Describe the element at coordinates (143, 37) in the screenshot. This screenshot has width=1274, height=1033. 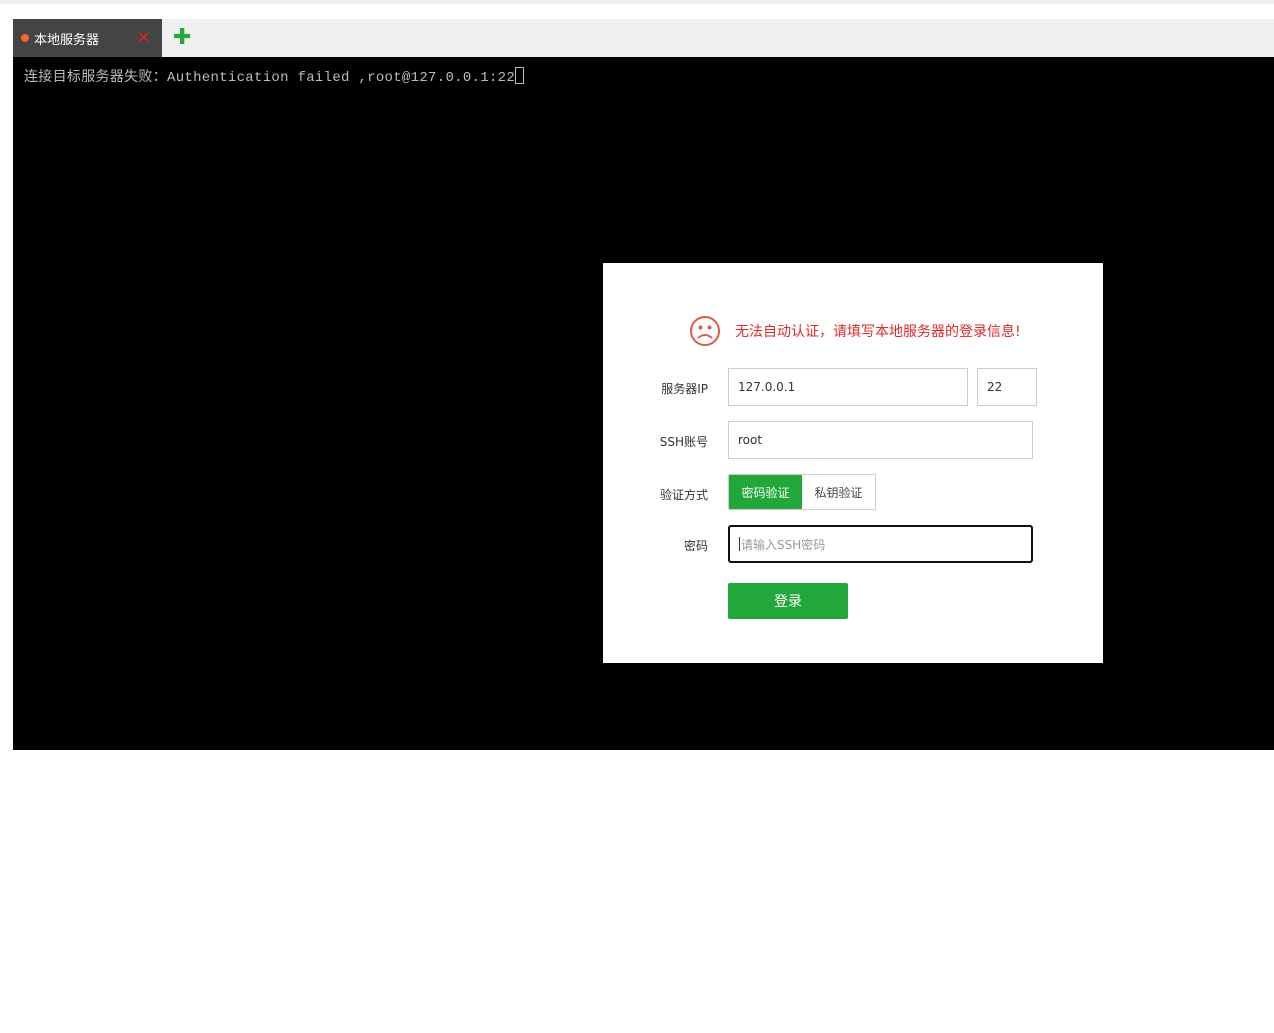
I see `close-icon: ✕` at that location.